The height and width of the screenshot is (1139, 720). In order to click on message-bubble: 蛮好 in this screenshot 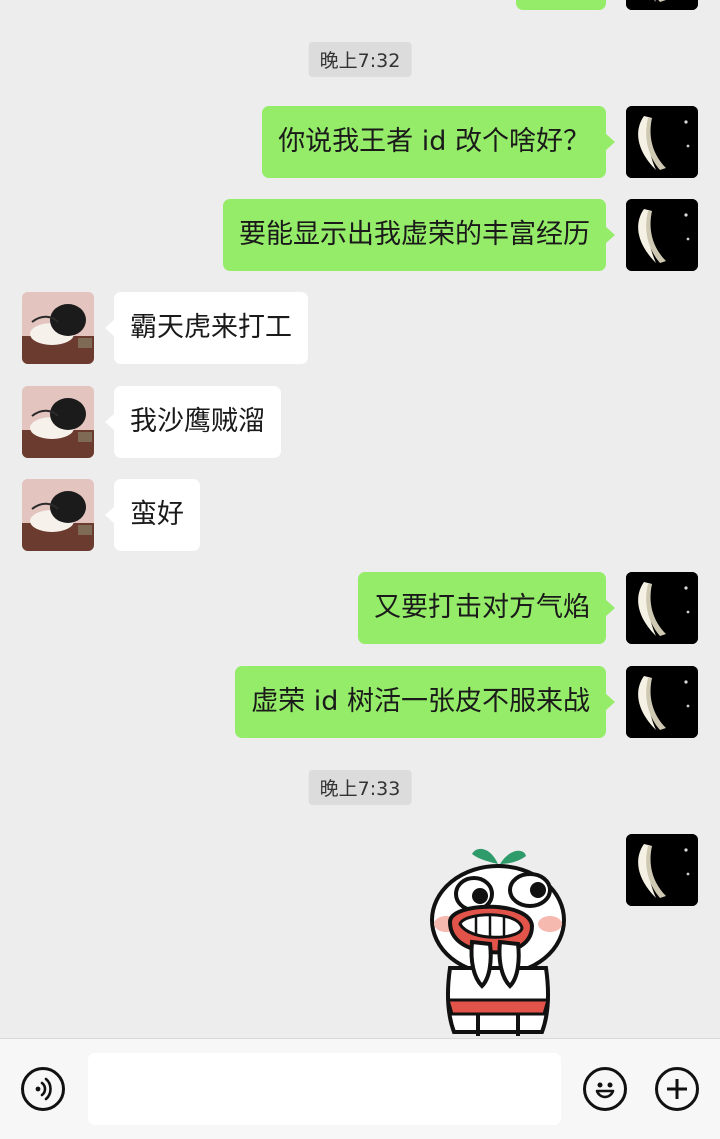, I will do `click(152, 515)`.